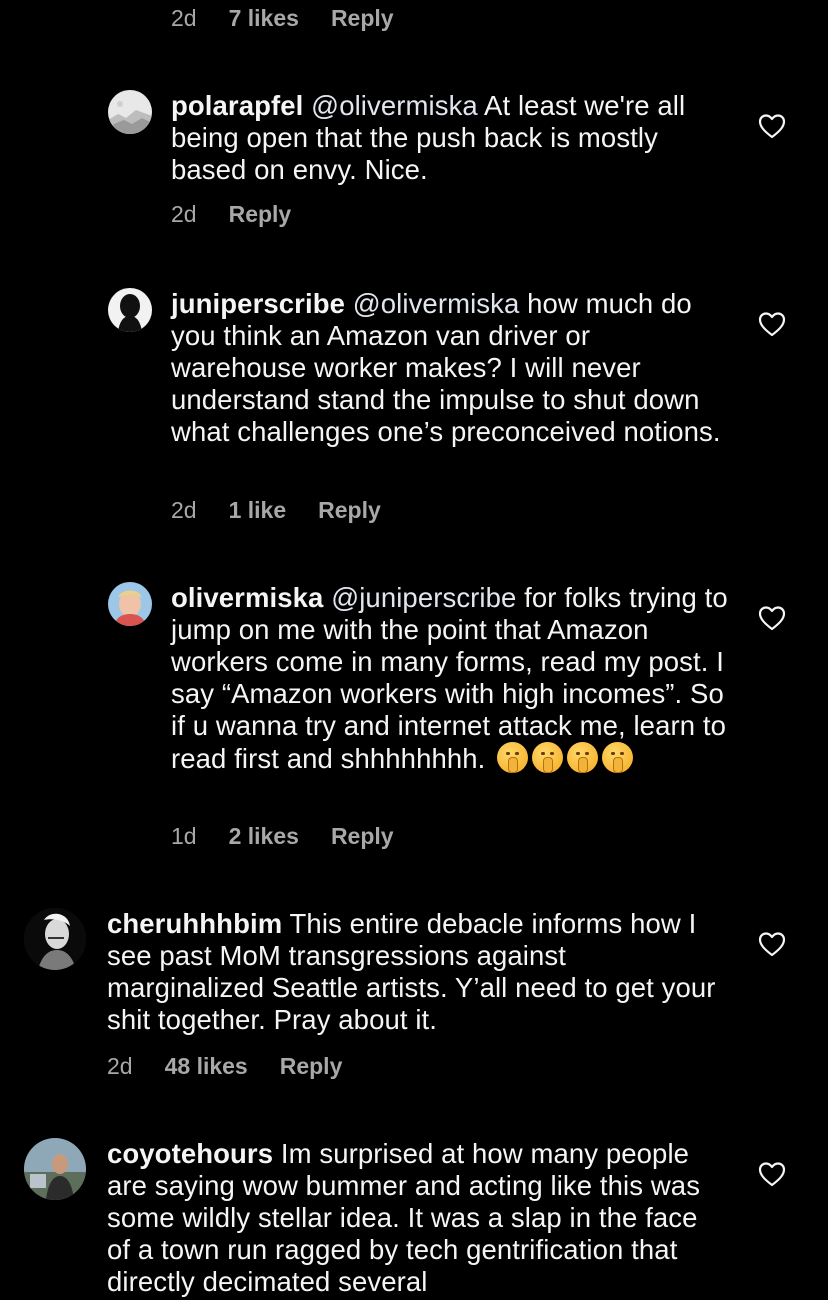  Describe the element at coordinates (237, 105) in the screenshot. I see `comment-username: polarapfel` at that location.